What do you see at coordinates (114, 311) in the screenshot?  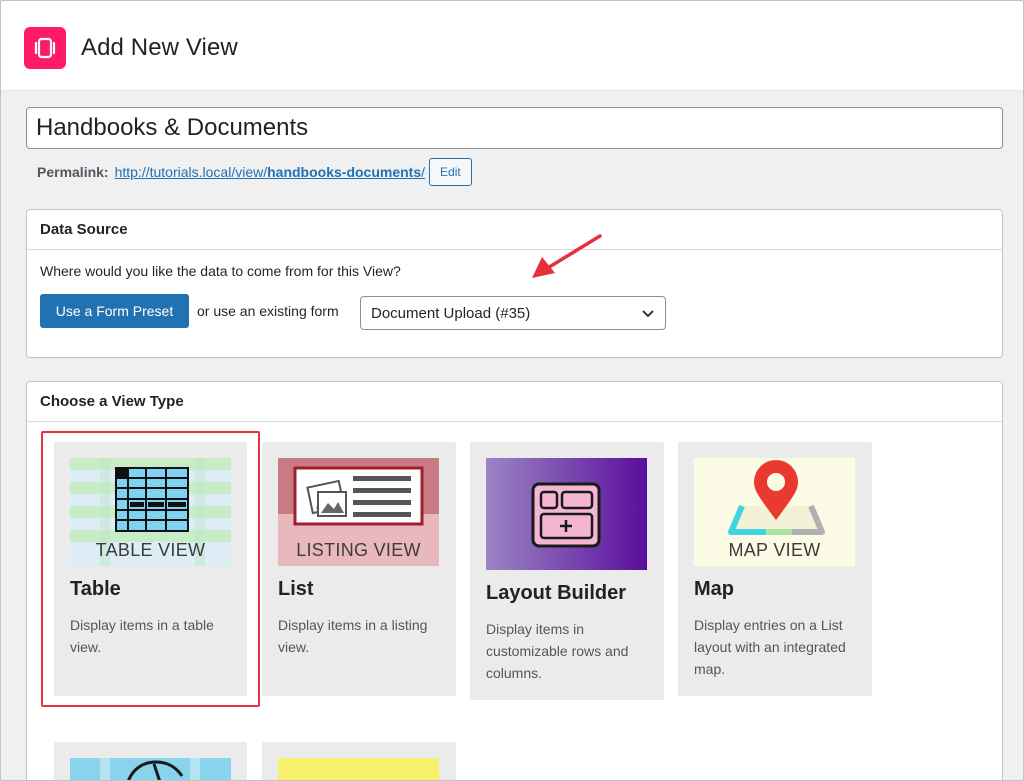 I see `use-form-preset-button: Use a Form Preset` at bounding box center [114, 311].